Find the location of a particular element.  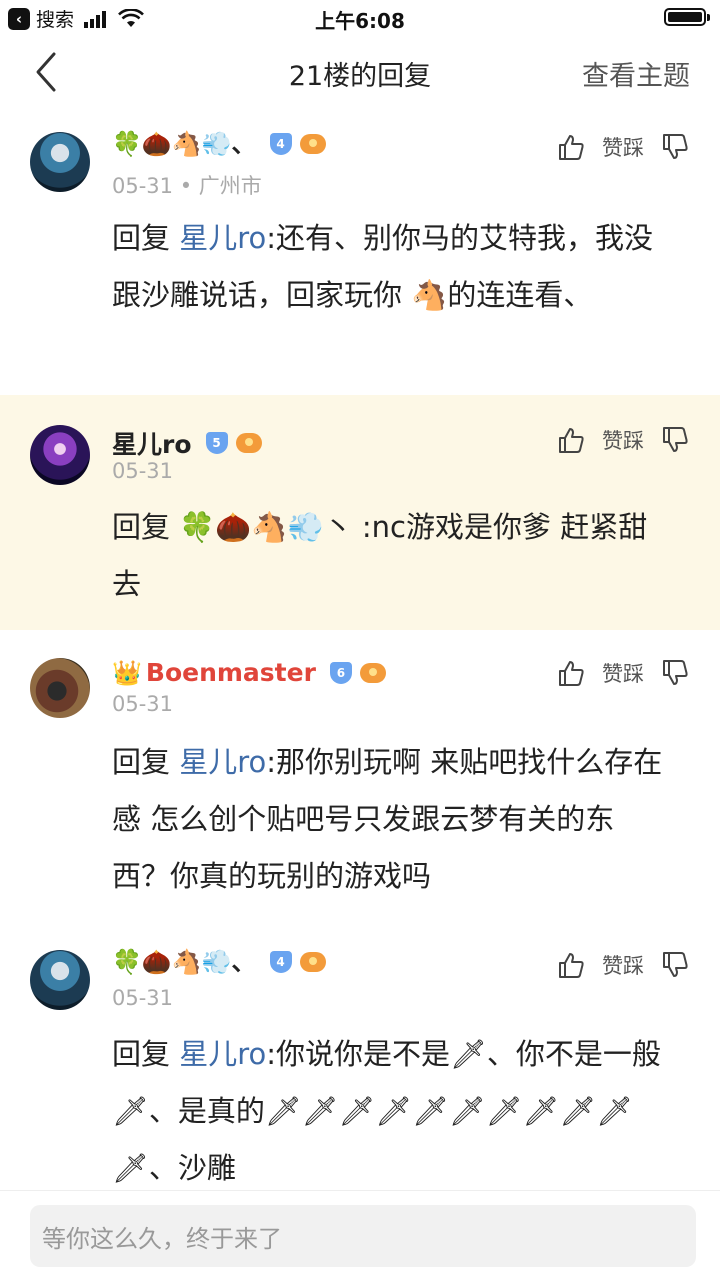

status-bar: ‹ 搜索 上午6:08 is located at coordinates (360, 17).